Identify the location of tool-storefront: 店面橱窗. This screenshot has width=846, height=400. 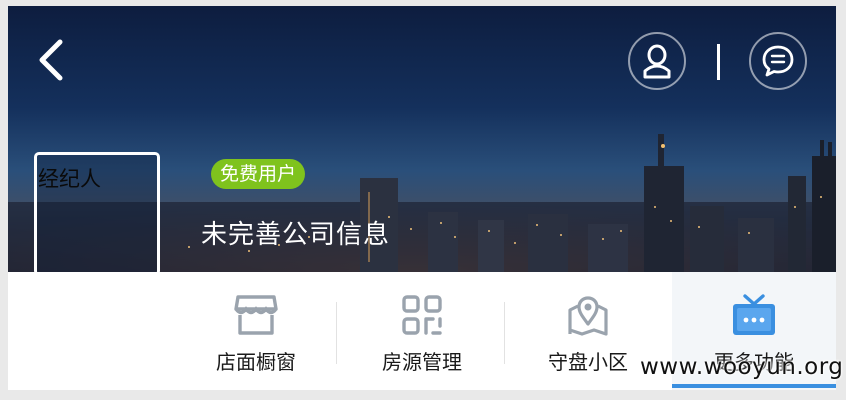
(256, 331).